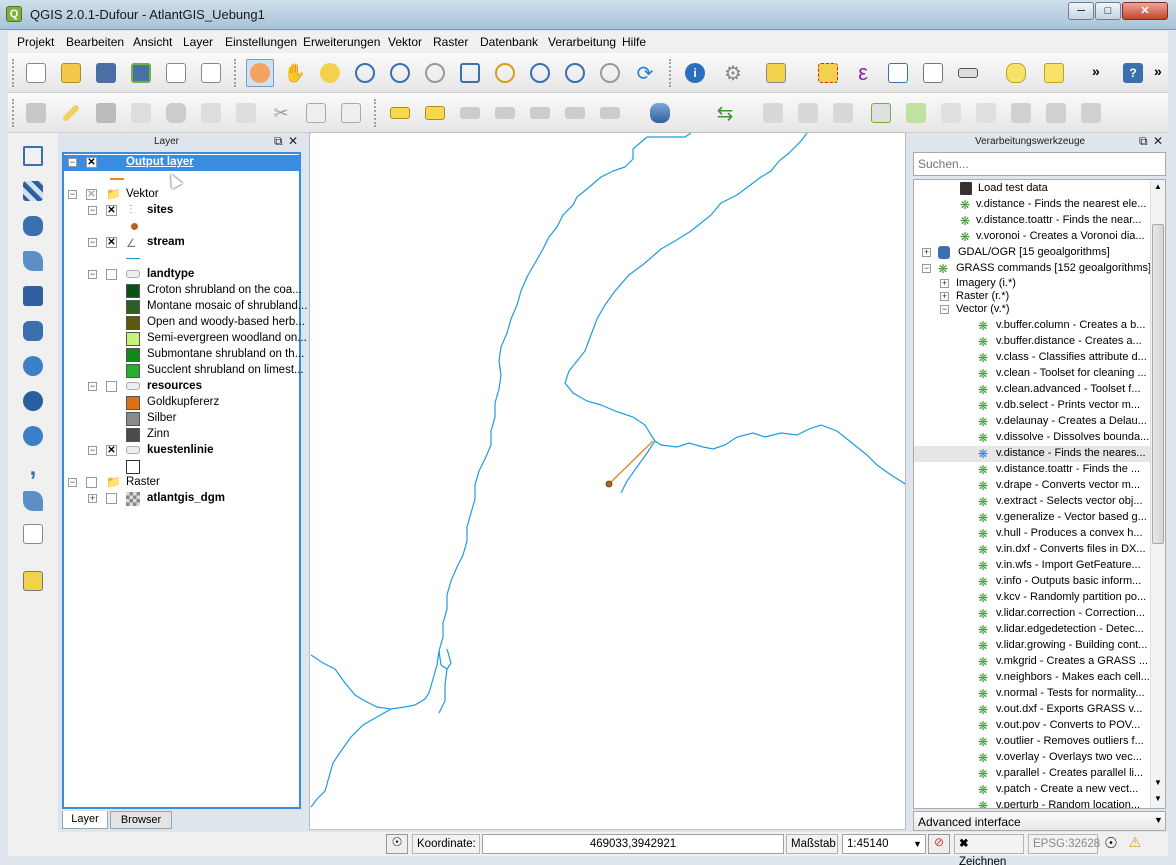 This screenshot has height=865, width=1176. What do you see at coordinates (660, 113) in the screenshot?
I see `db-manager-button` at bounding box center [660, 113].